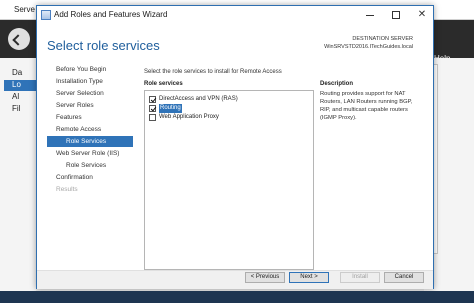  Describe the element at coordinates (16, 84) in the screenshot. I see `sidebar-item-label: Lo` at that location.